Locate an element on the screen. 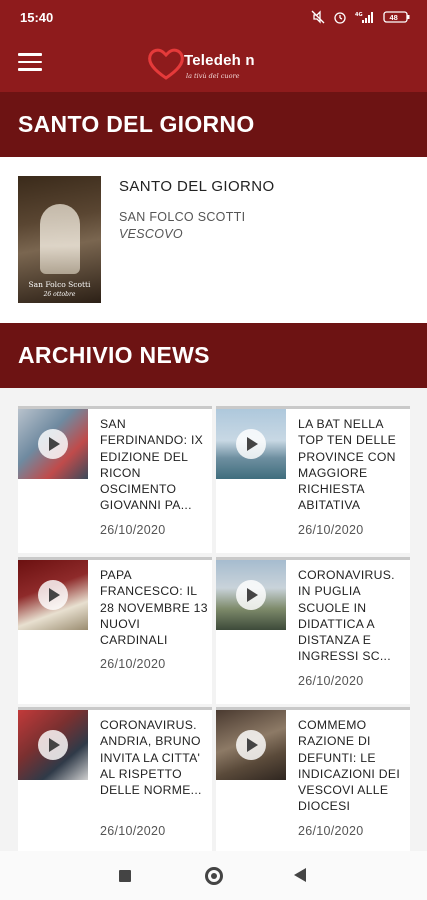 The image size is (427, 900). saint-card-title: SANTO DEL GIORNO is located at coordinates (197, 186).